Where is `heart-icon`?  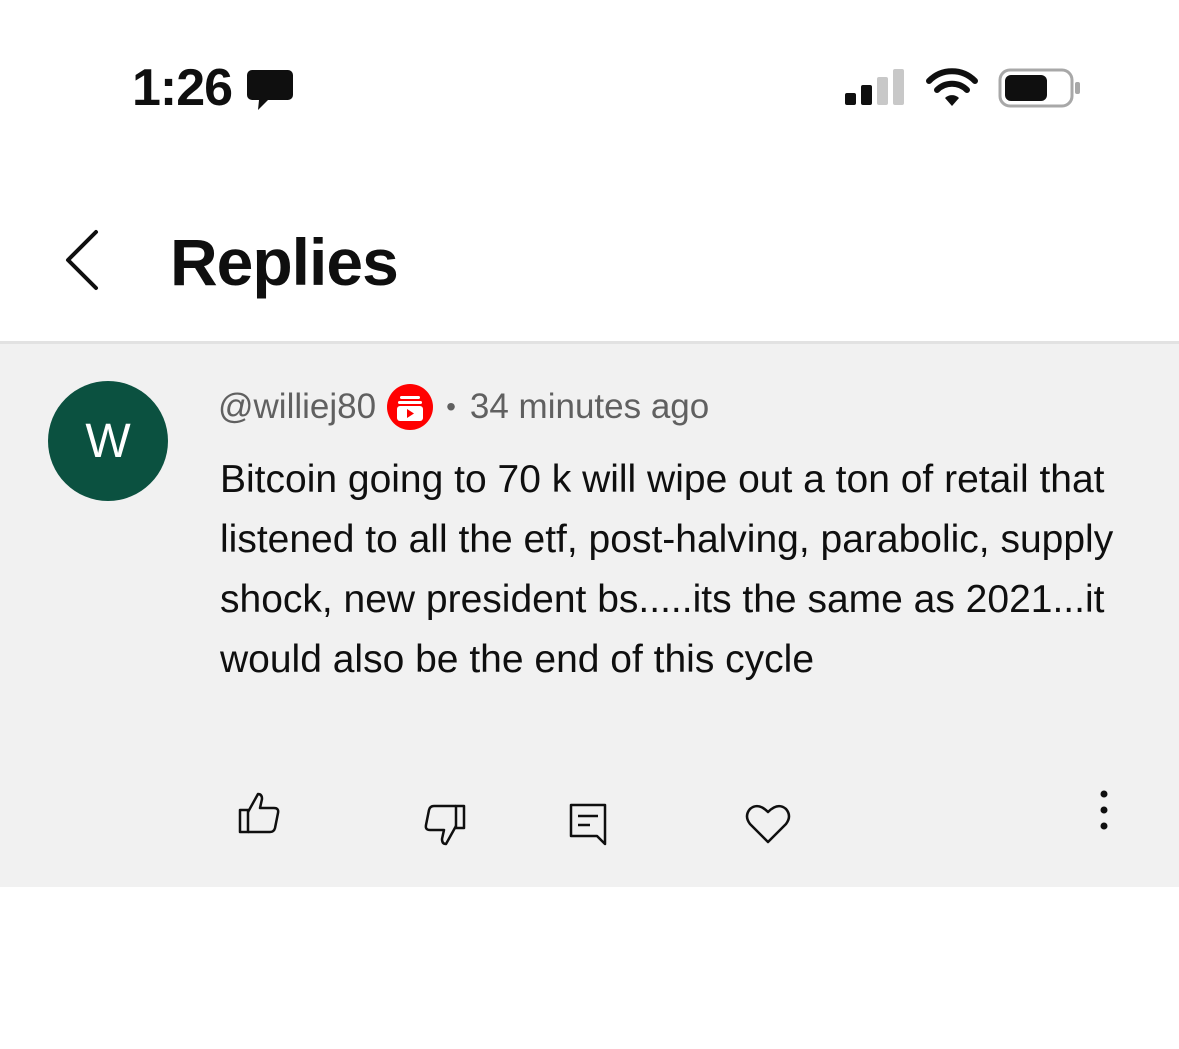 heart-icon is located at coordinates (768, 823).